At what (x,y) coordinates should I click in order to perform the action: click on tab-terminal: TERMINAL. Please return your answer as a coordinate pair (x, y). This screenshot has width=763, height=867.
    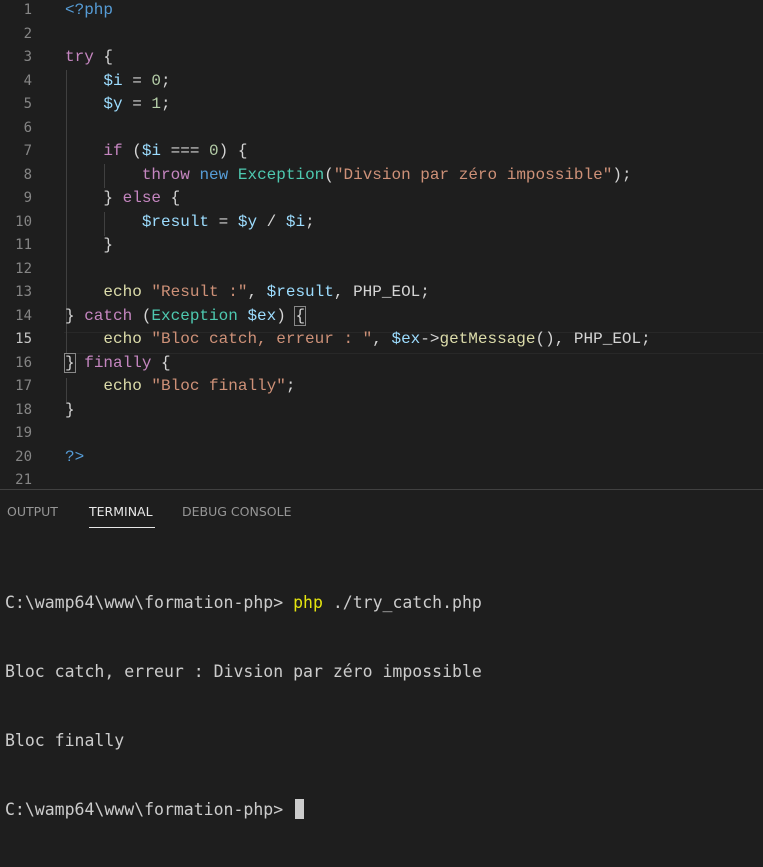
    Looking at the image, I should click on (121, 511).